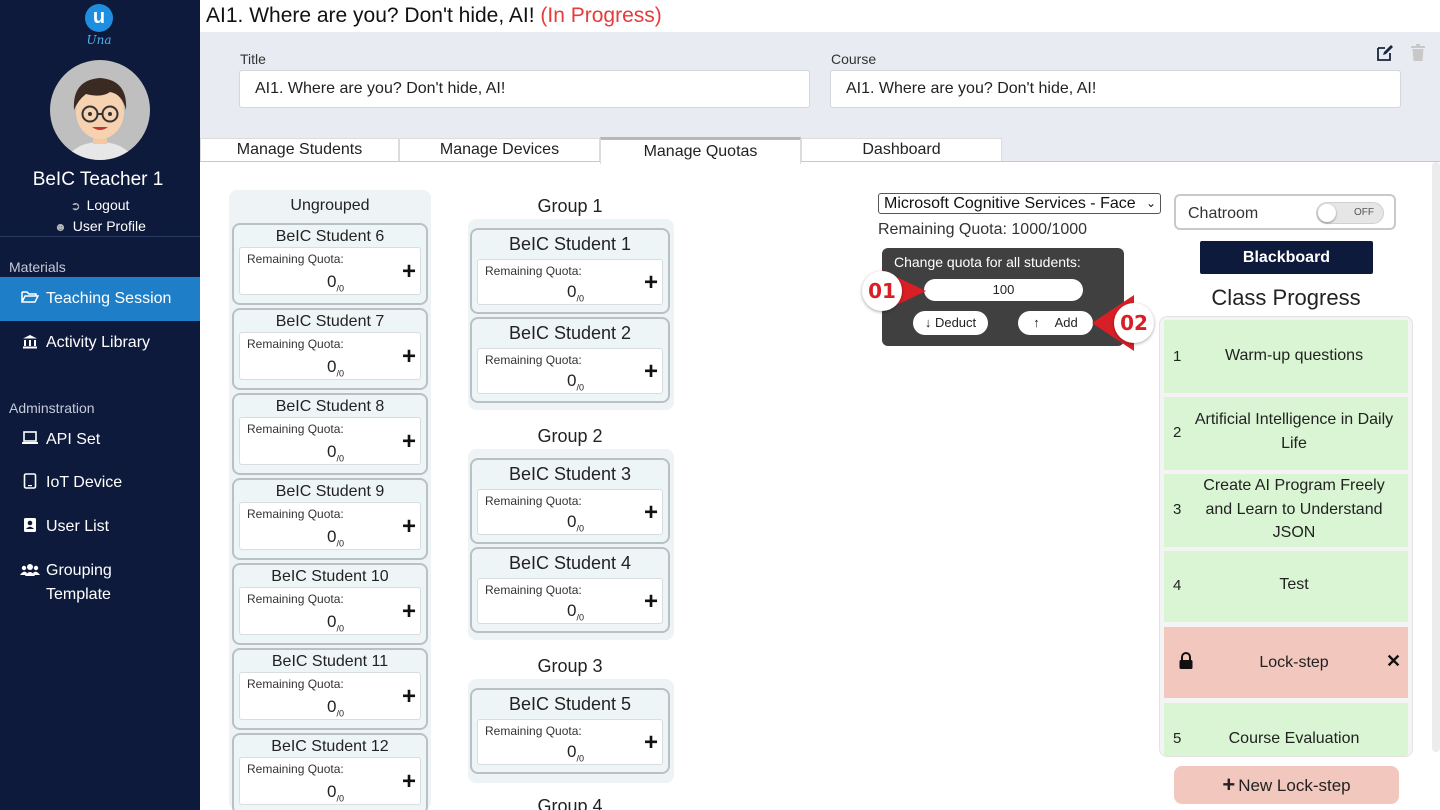  Describe the element at coordinates (1177, 356) in the screenshot. I see `step-number: 1` at that location.